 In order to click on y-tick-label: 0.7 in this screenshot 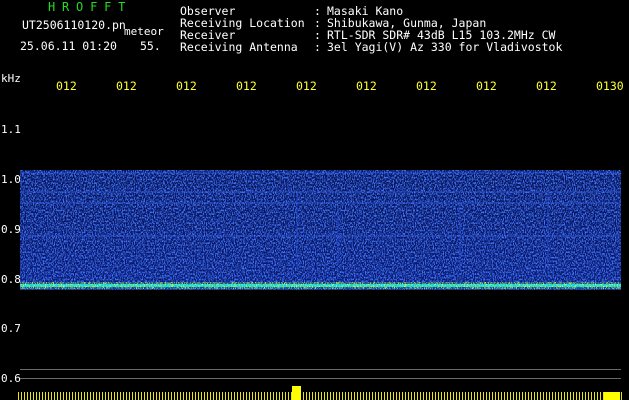, I will do `click(11, 328)`.